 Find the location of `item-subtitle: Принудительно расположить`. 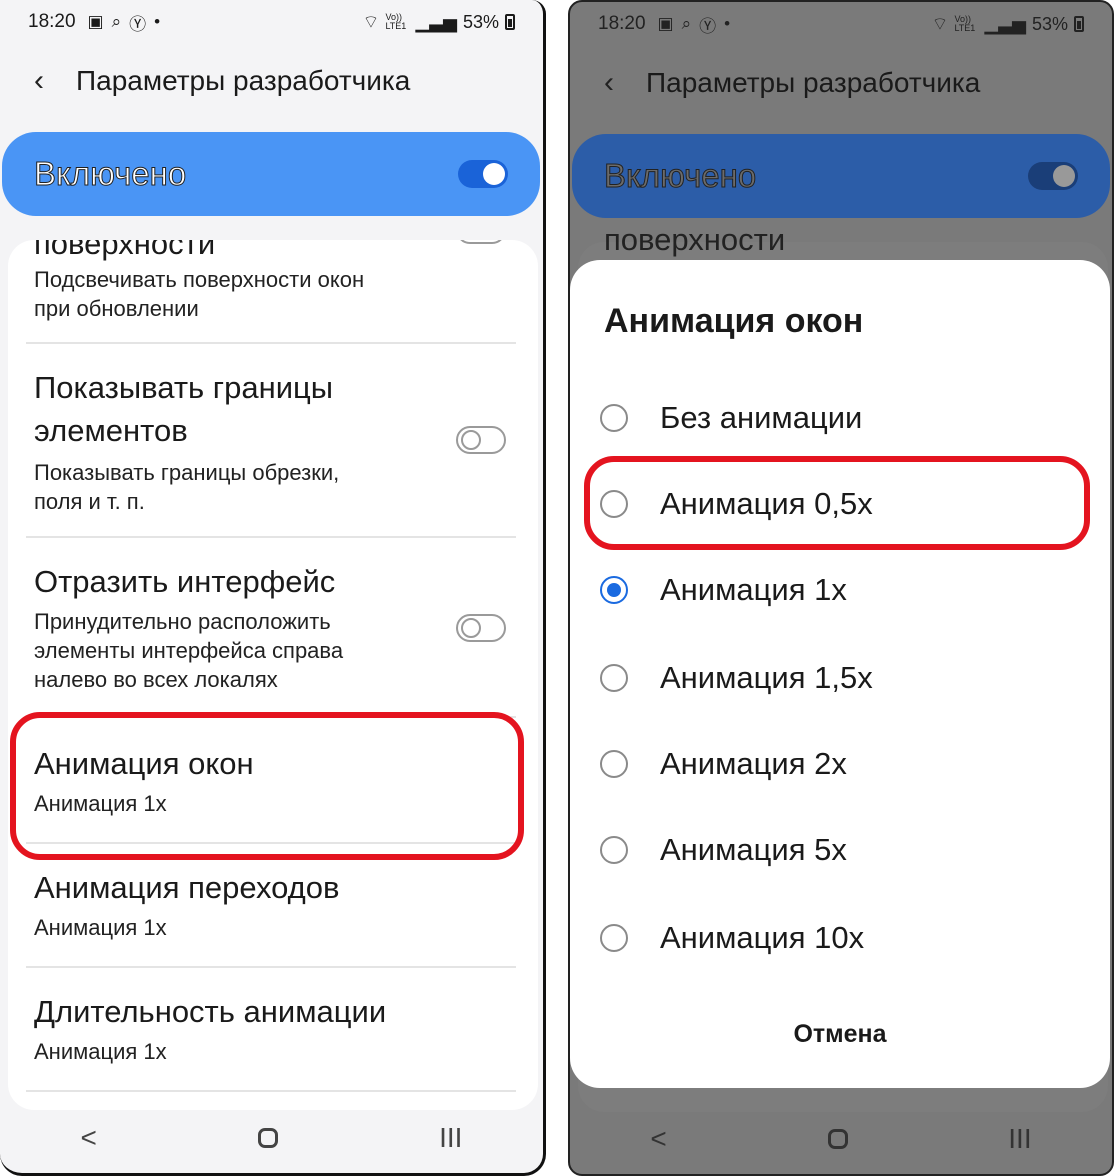

item-subtitle: Принудительно расположить is located at coordinates (182, 621).